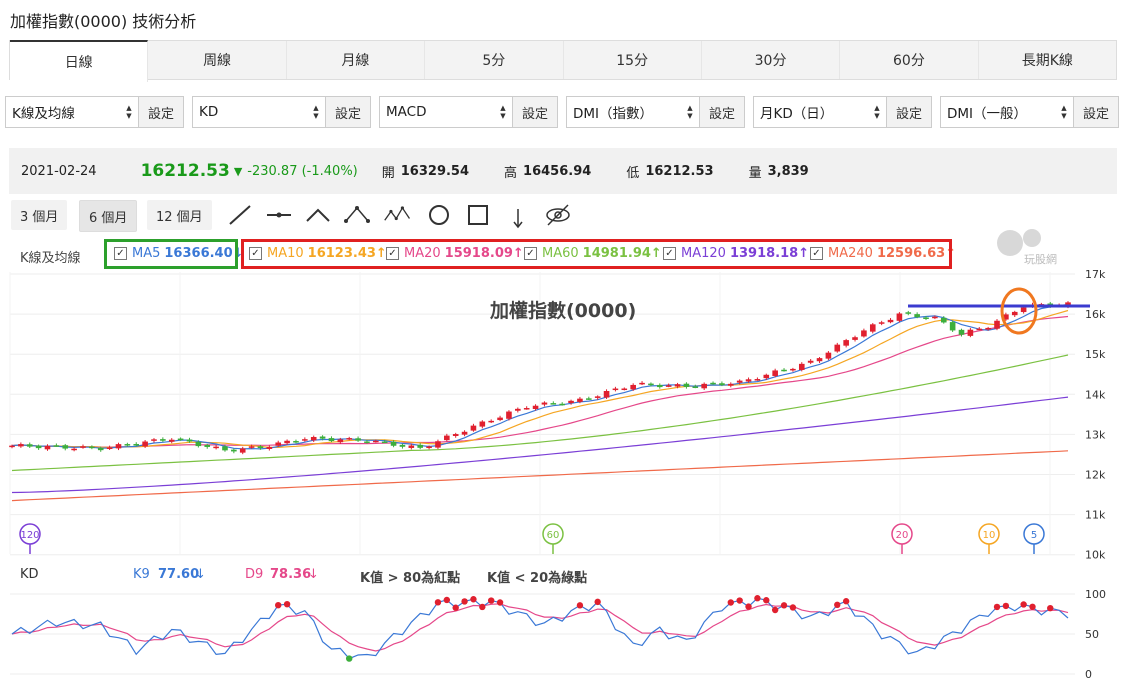 The width and height of the screenshot is (1129, 684). I want to click on ma-marker-10: 10, so click(989, 538).